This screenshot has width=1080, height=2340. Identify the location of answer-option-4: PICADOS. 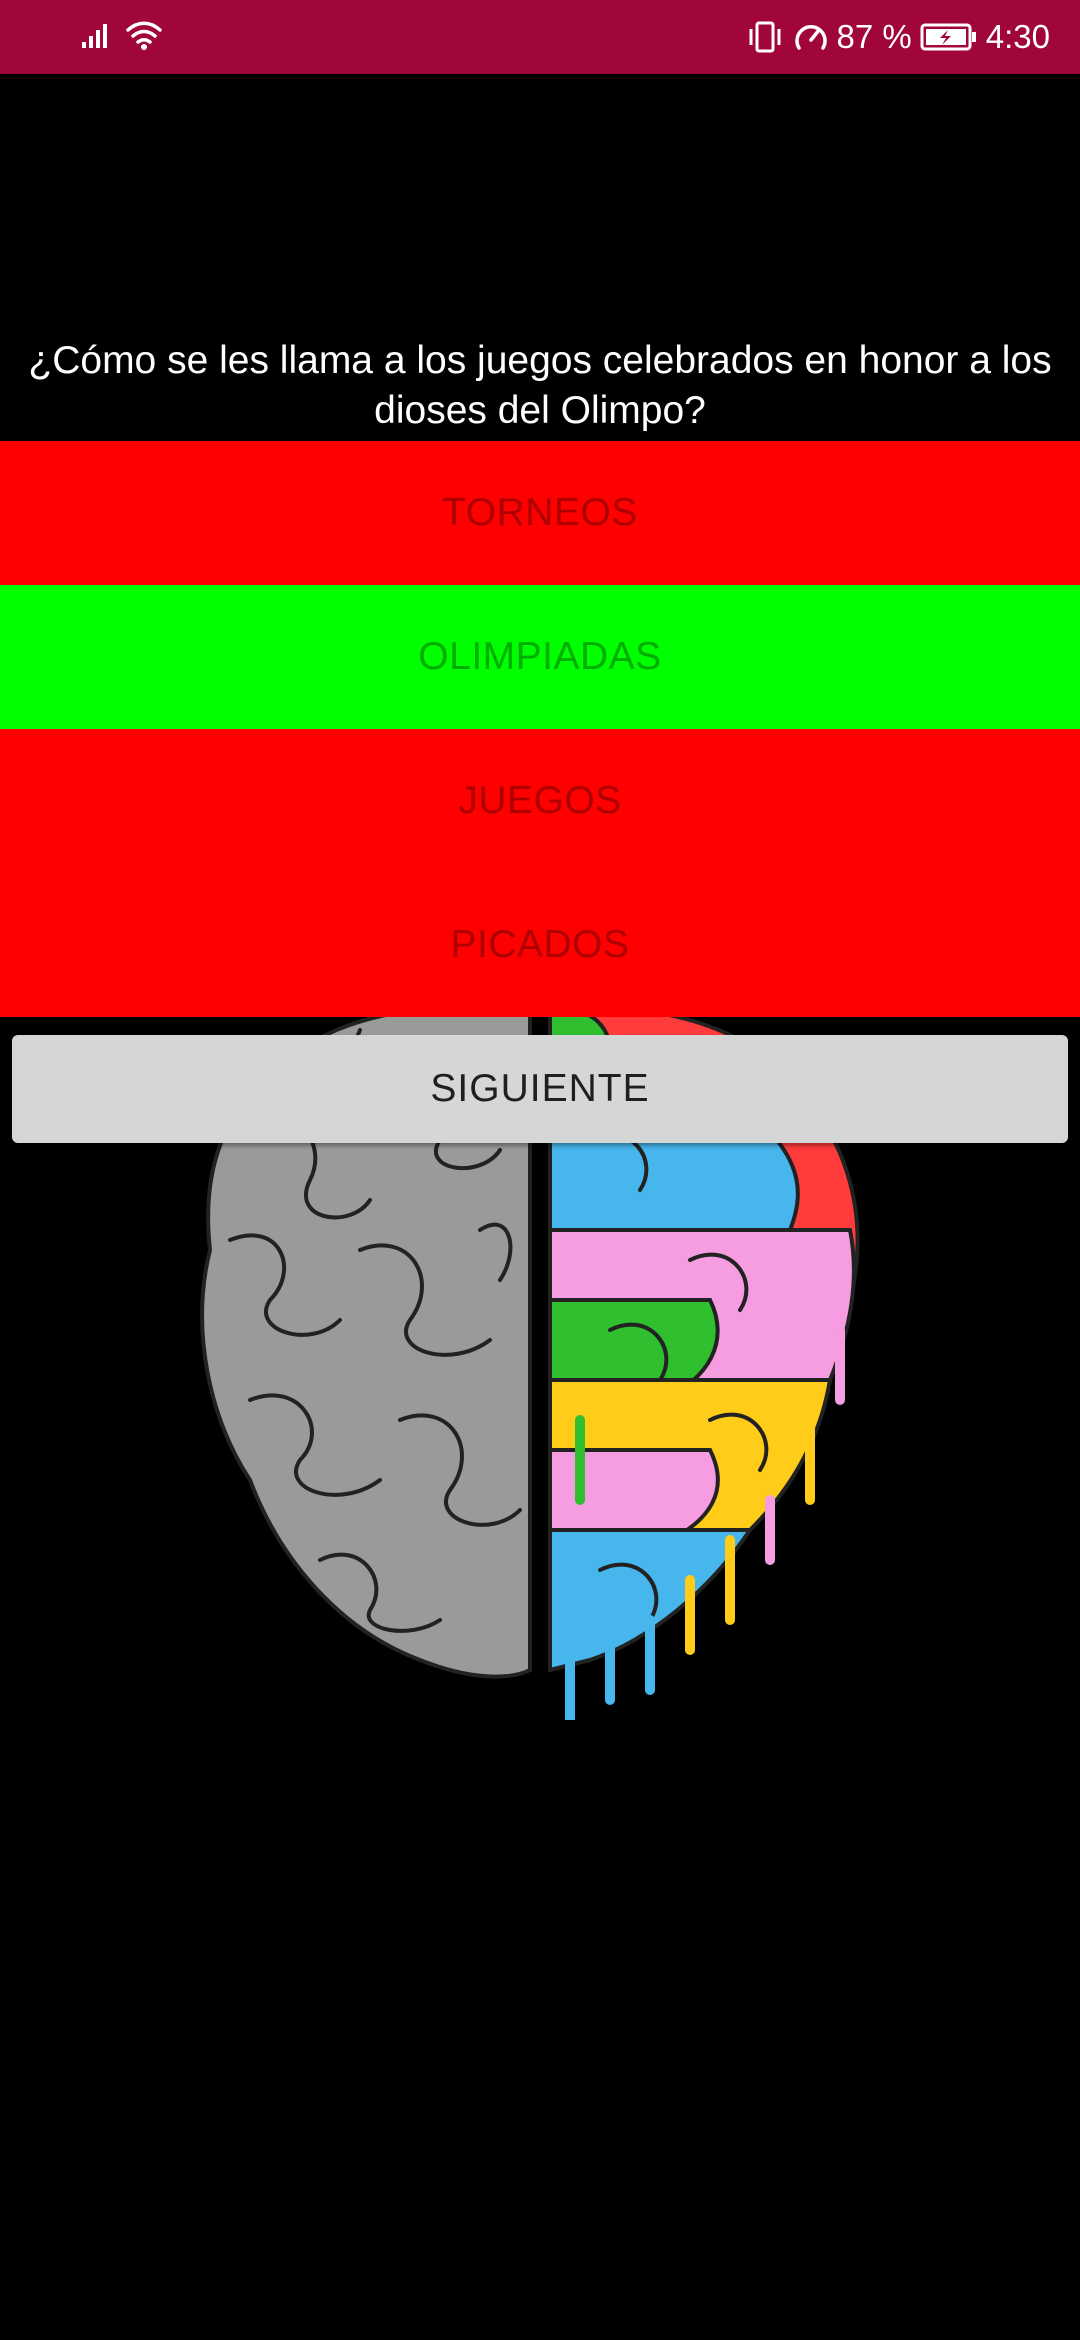
(540, 945).